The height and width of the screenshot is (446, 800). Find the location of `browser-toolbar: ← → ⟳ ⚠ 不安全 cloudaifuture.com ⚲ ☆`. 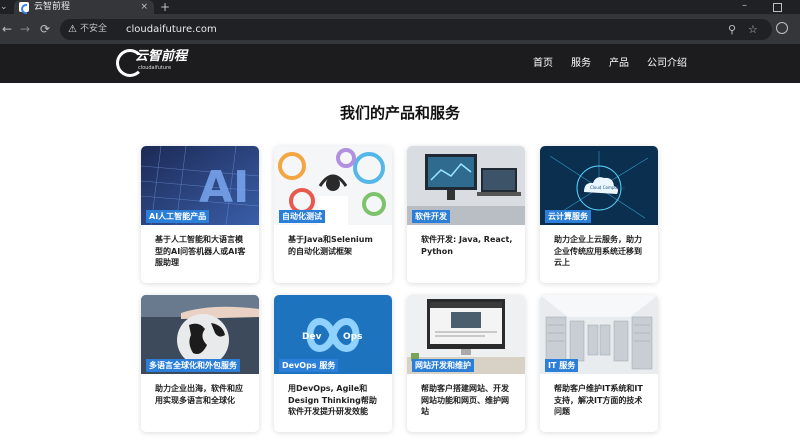

browser-toolbar: ← → ⟳ ⚠ 不安全 cloudaifuture.com ⚲ ☆ is located at coordinates (400, 29).